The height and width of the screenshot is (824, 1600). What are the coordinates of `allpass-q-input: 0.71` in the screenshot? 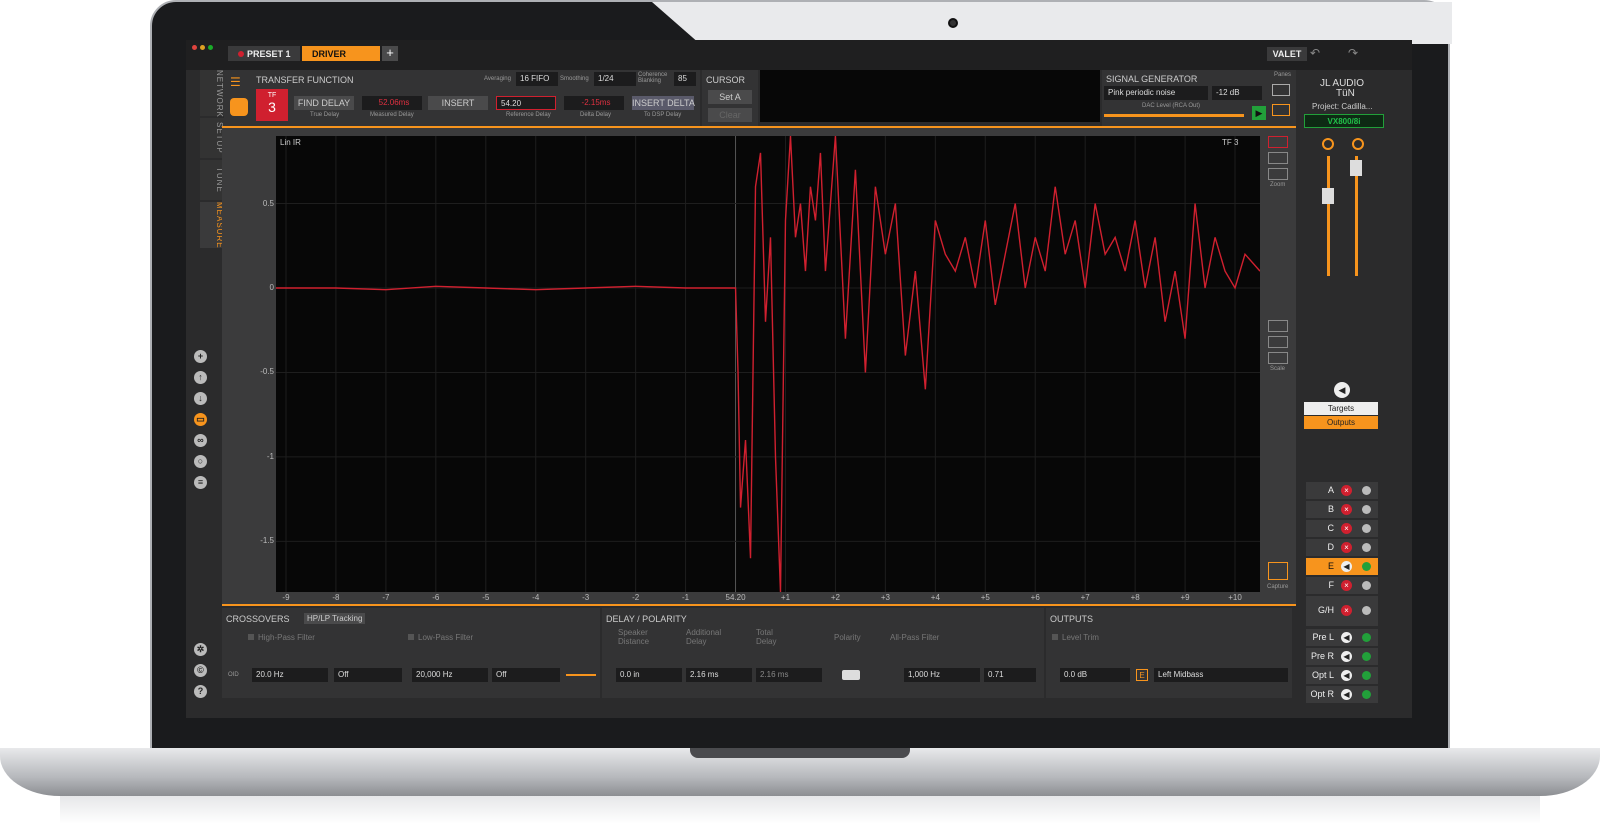 It's located at (1010, 675).